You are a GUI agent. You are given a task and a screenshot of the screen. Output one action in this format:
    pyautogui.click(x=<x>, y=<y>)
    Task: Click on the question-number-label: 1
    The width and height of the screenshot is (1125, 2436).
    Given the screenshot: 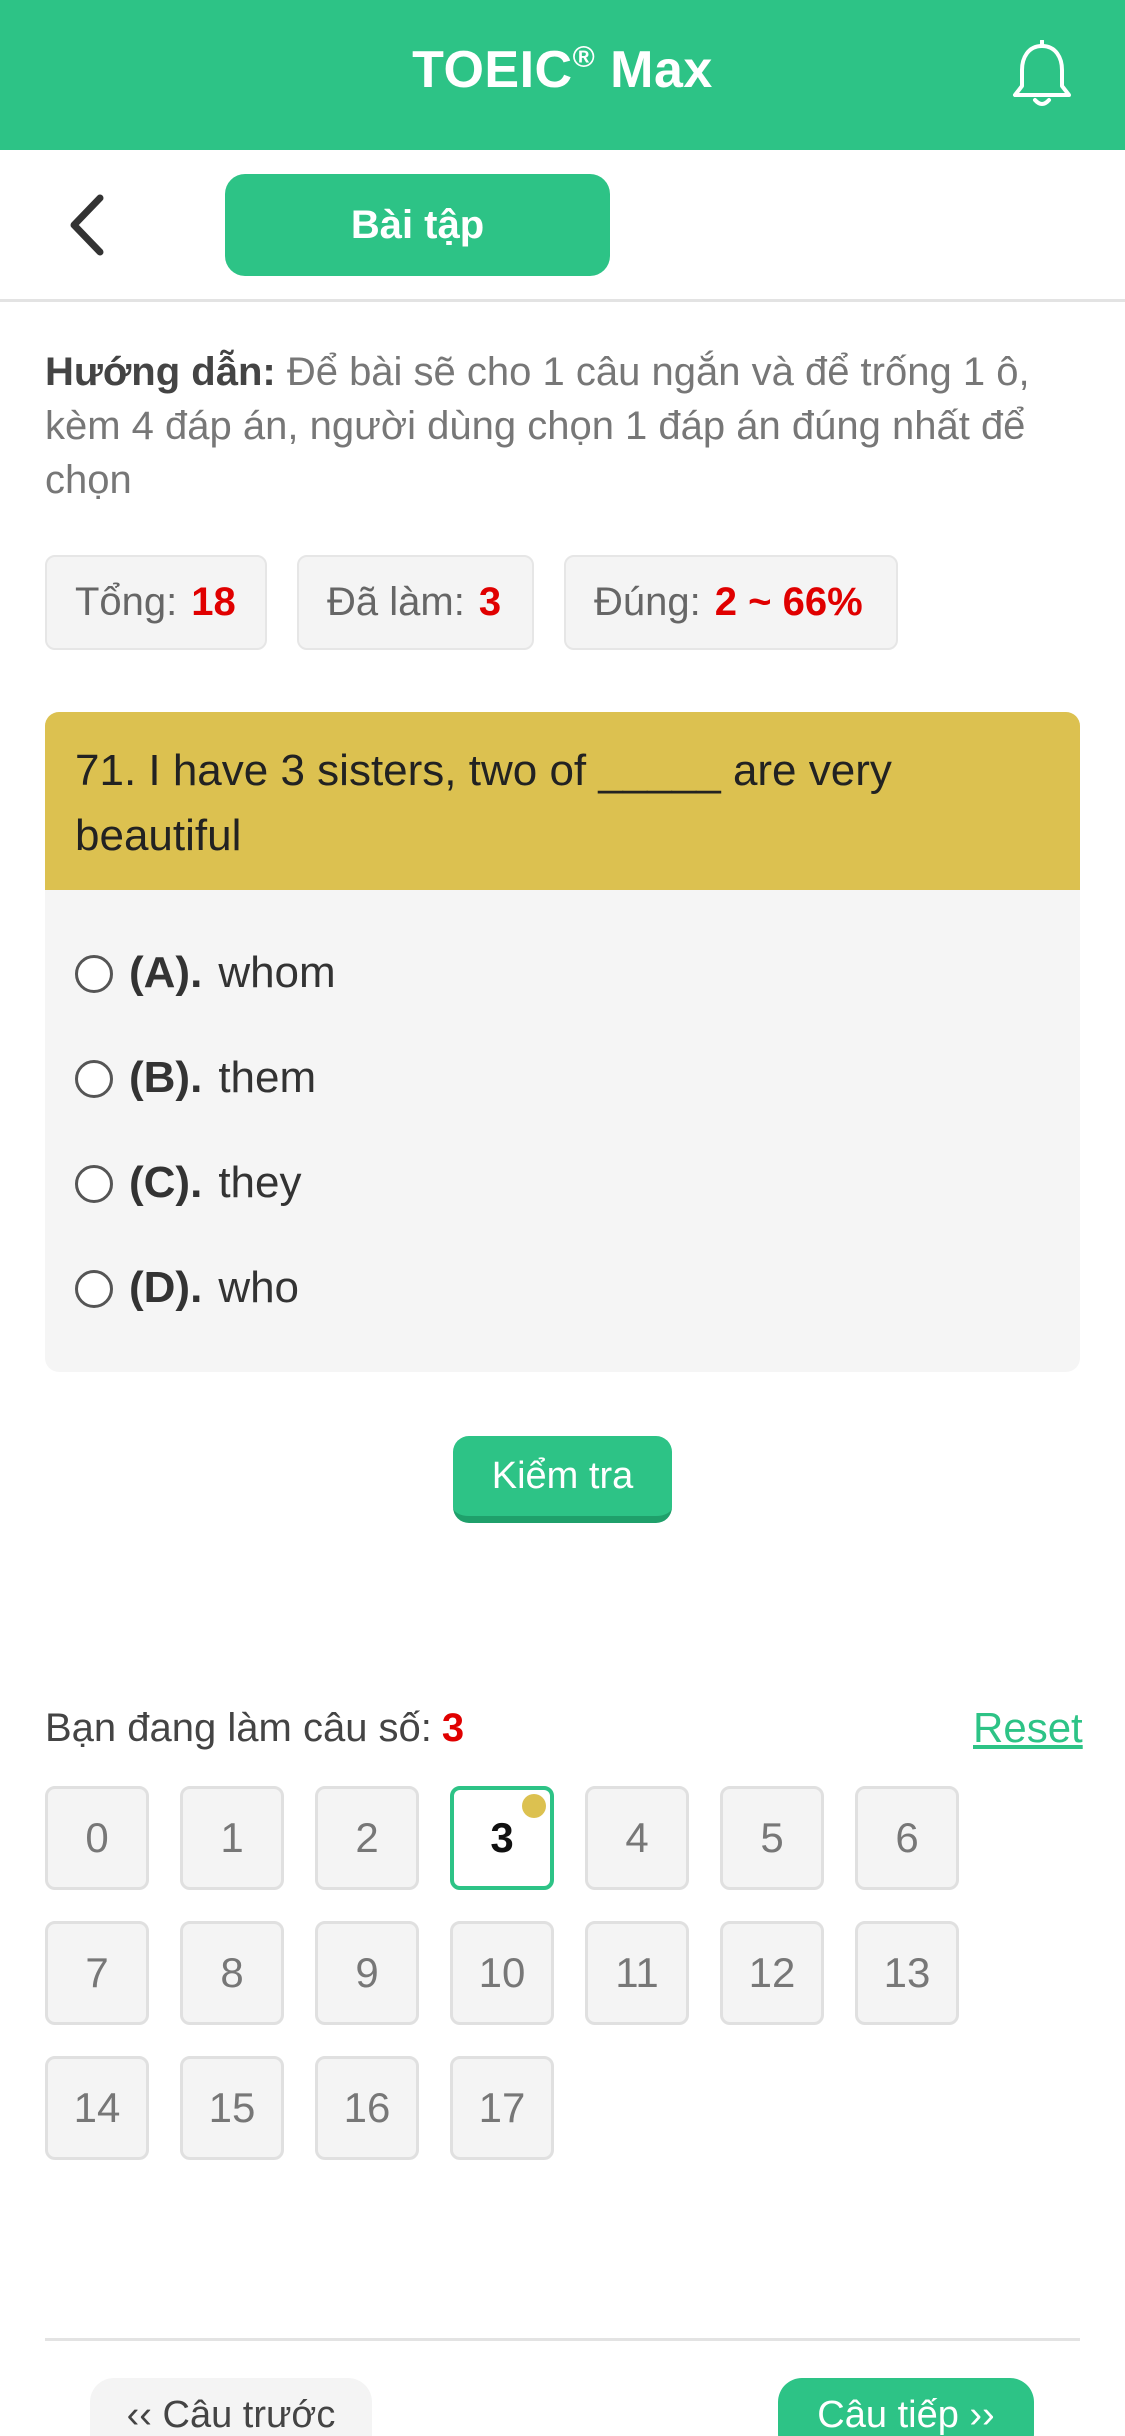 What is the action you would take?
    pyautogui.click(x=232, y=1837)
    